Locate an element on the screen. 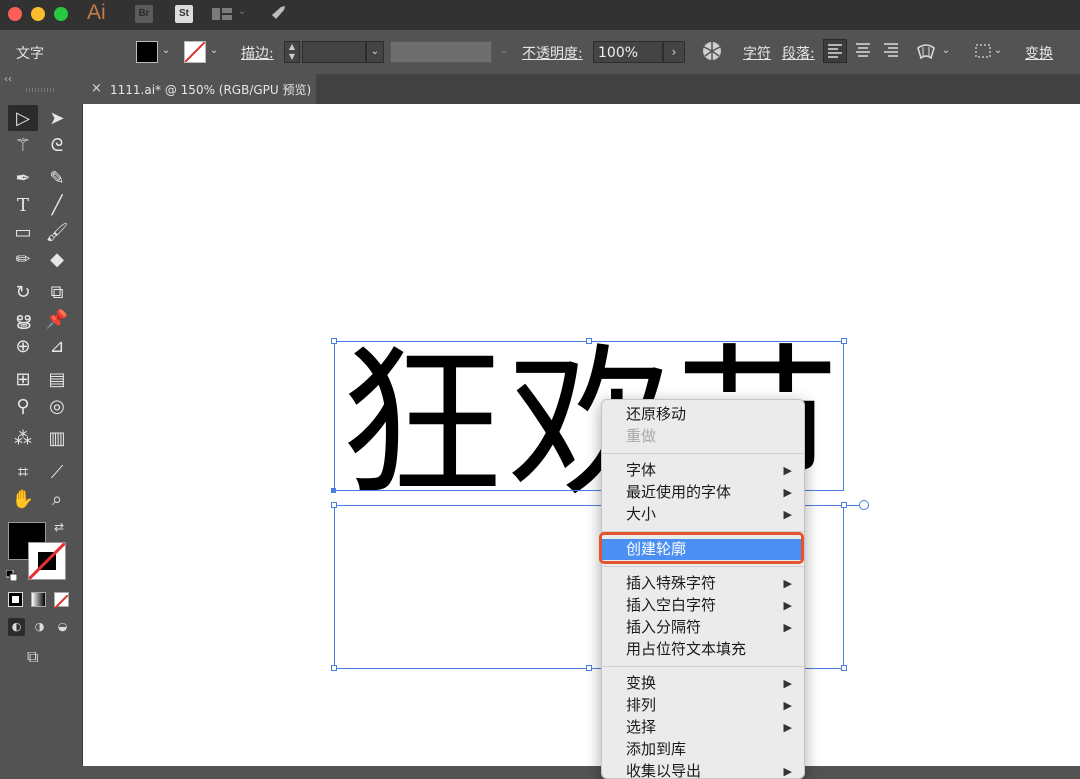  draw-normal-button: ◐ is located at coordinates (16, 627).